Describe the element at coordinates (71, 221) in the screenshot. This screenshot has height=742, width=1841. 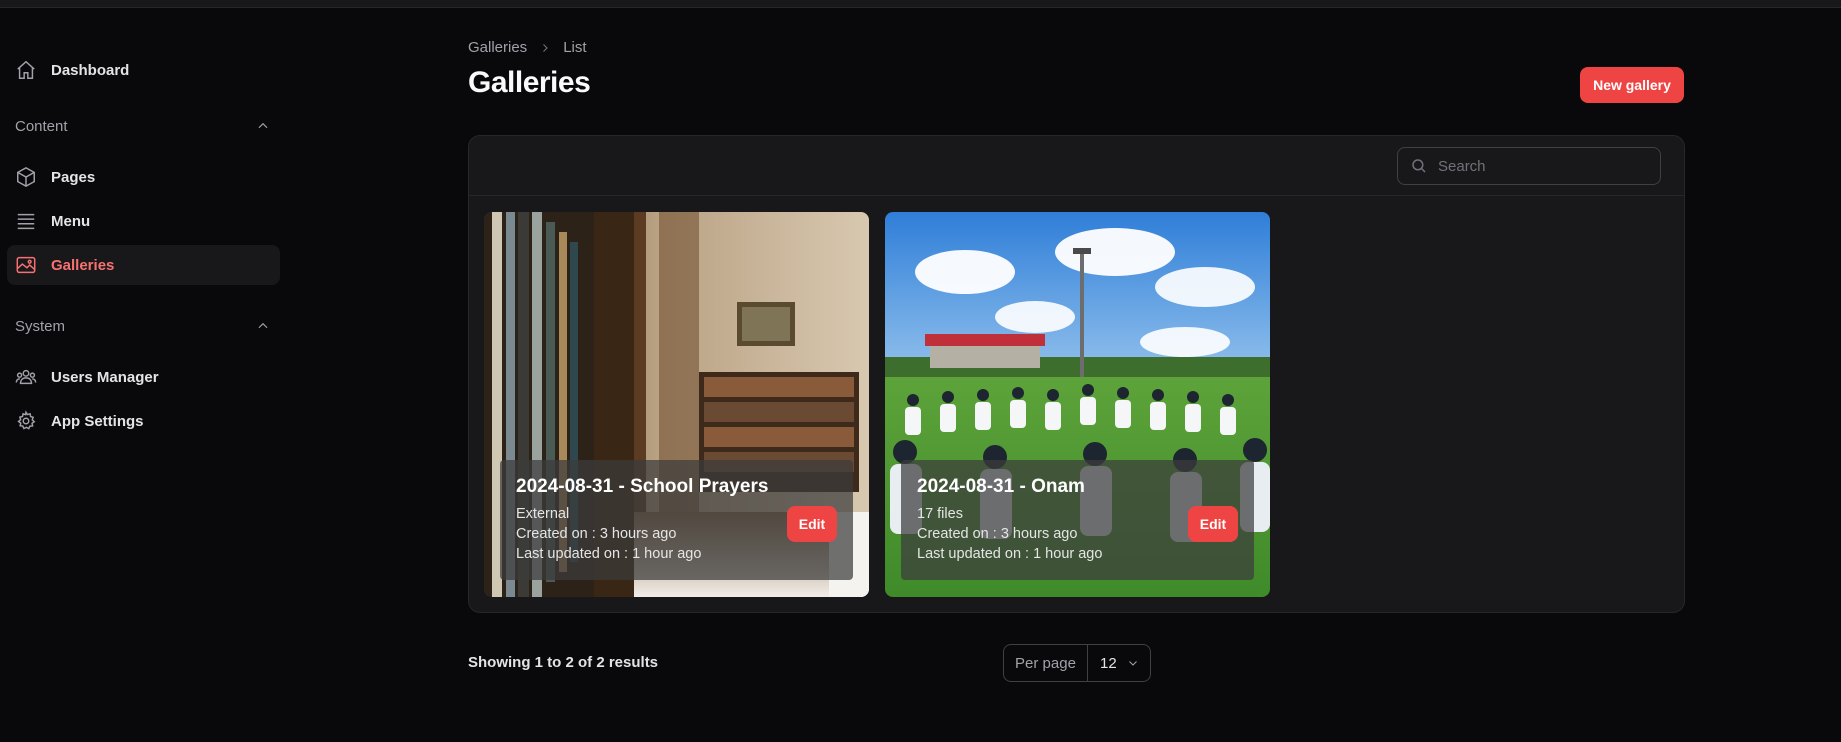
I see `sidebar-item-label: Menu` at that location.